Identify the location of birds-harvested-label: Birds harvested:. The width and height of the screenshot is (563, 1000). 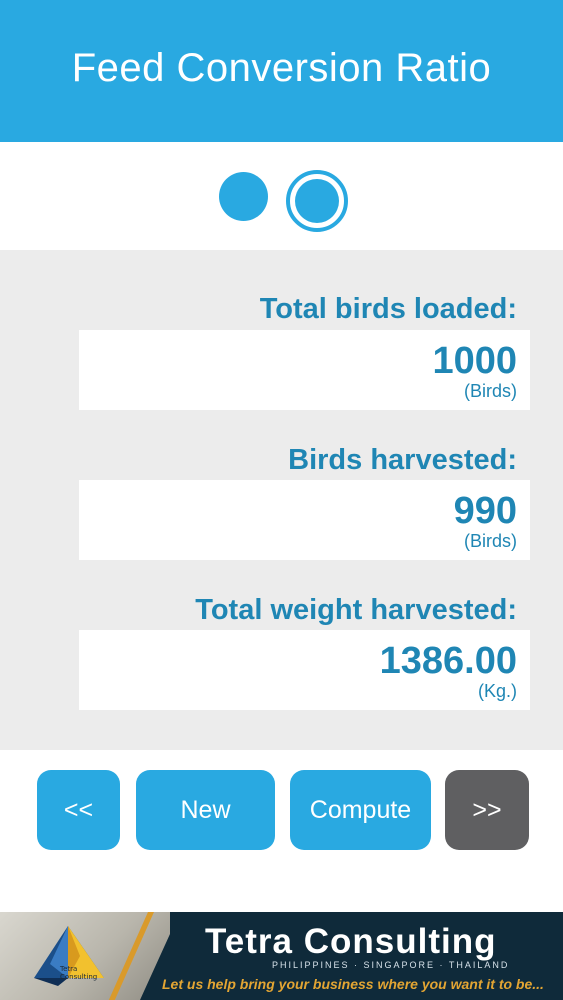
(402, 460).